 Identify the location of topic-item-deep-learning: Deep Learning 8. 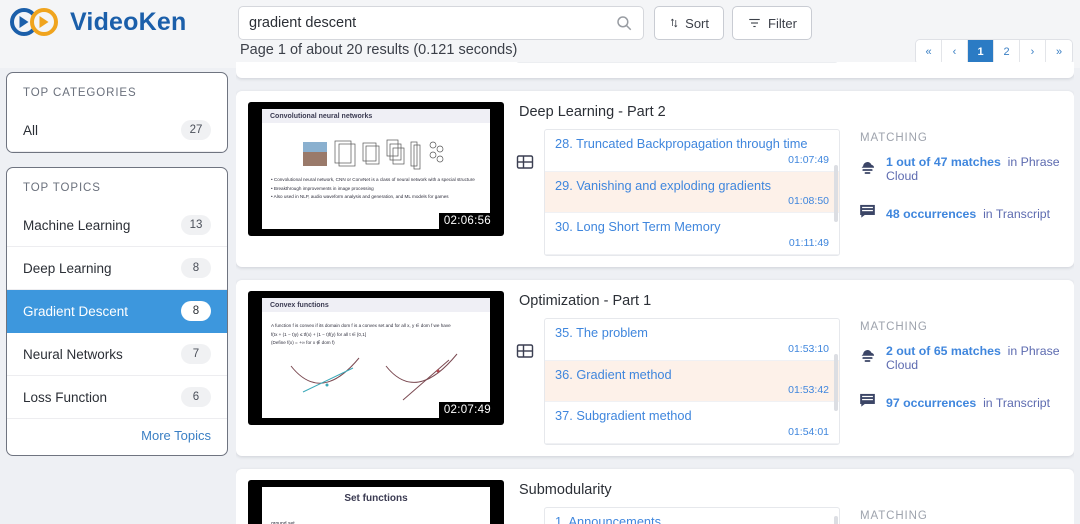
(117, 268).